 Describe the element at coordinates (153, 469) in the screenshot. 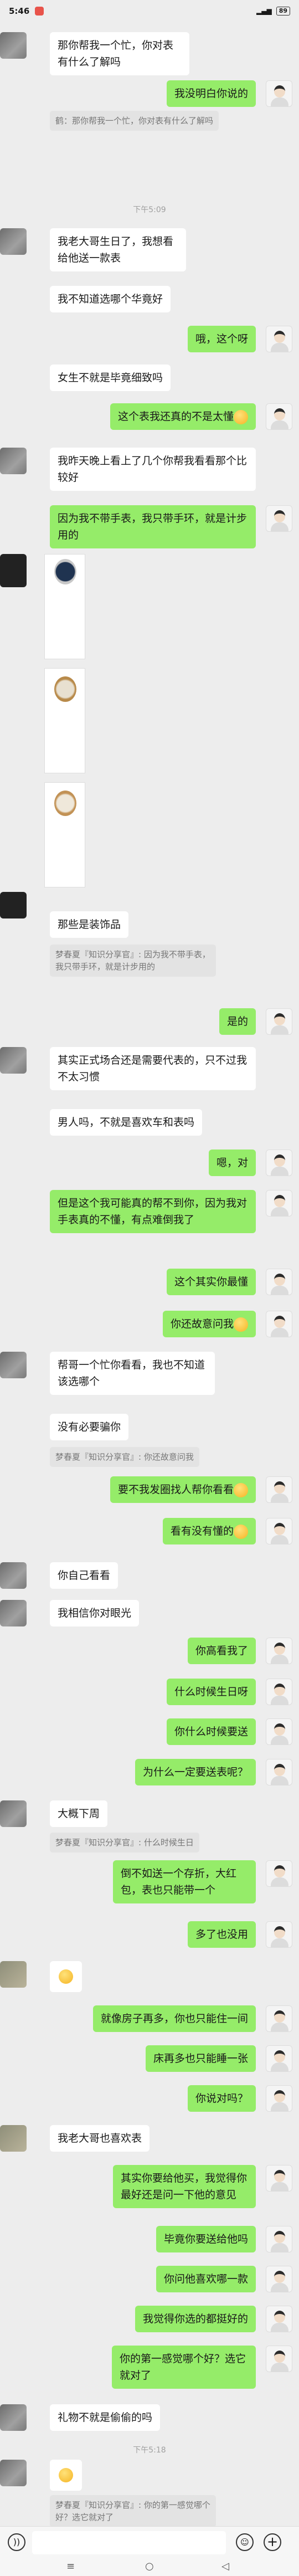

I see `message-left: 我昨天晚上看上了几个你帮我看看那个比较好` at that location.